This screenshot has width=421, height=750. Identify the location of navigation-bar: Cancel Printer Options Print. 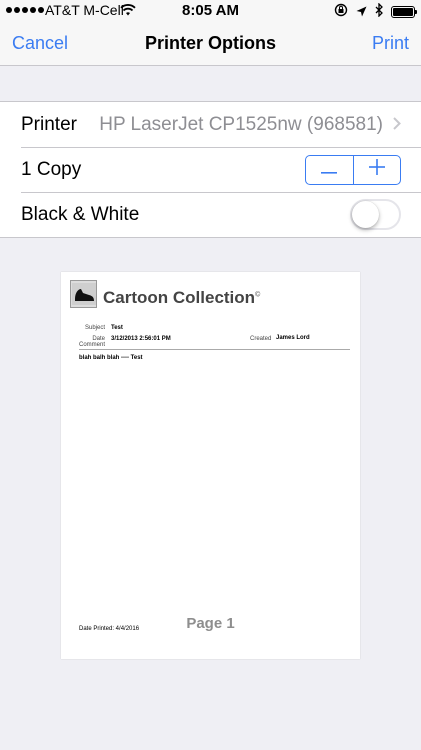
(210, 44).